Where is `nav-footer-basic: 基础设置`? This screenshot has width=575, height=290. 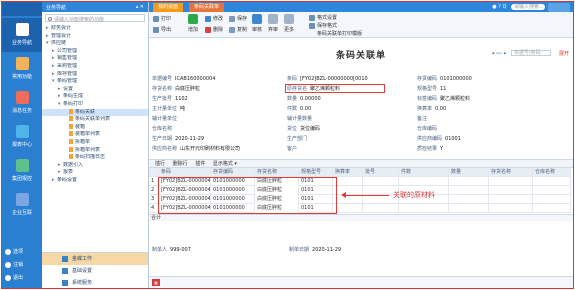 nav-footer-basic: 基础设置 is located at coordinates (95, 271).